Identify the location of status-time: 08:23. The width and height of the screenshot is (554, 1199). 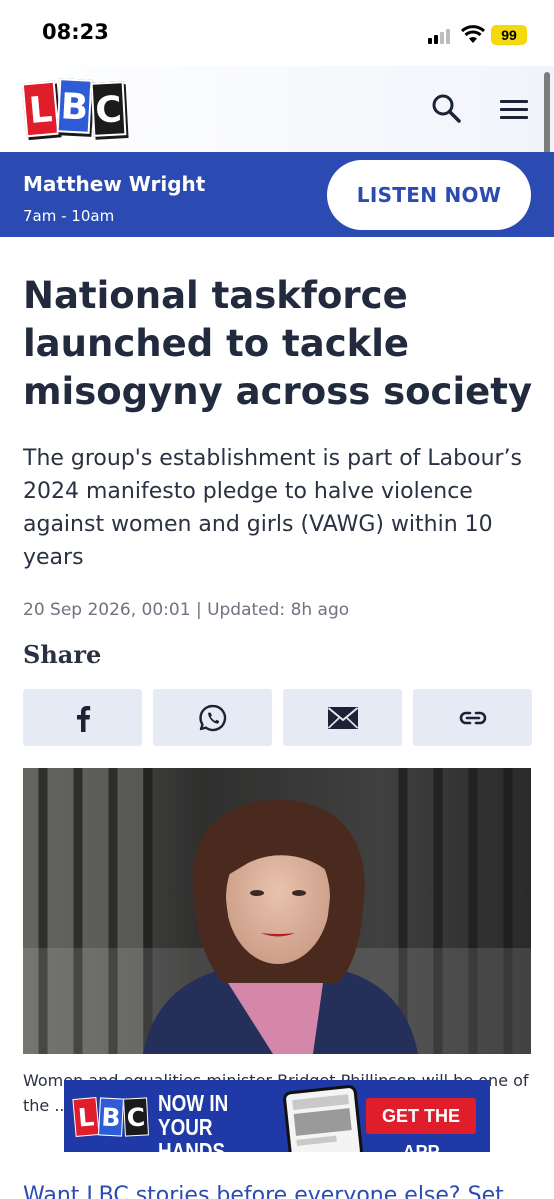
(75, 32).